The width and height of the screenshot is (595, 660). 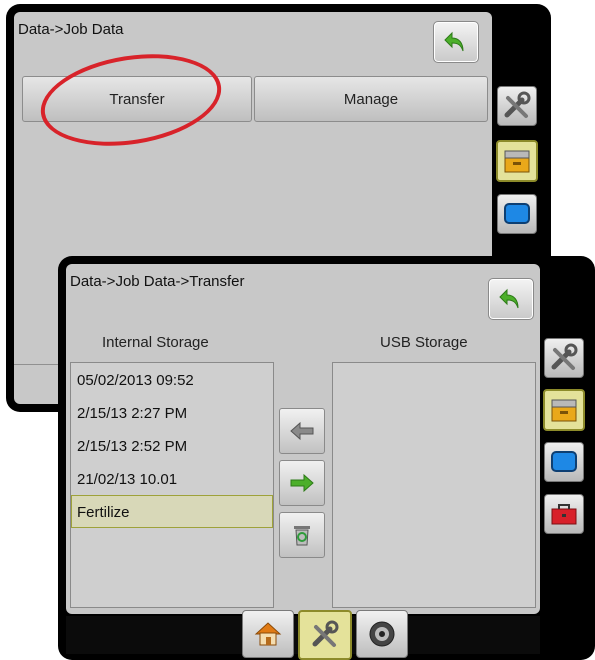 I want to click on page-title: Data->Job Data, so click(x=71, y=29).